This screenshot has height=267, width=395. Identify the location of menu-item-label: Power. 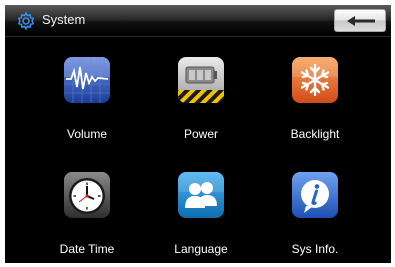
(200, 134).